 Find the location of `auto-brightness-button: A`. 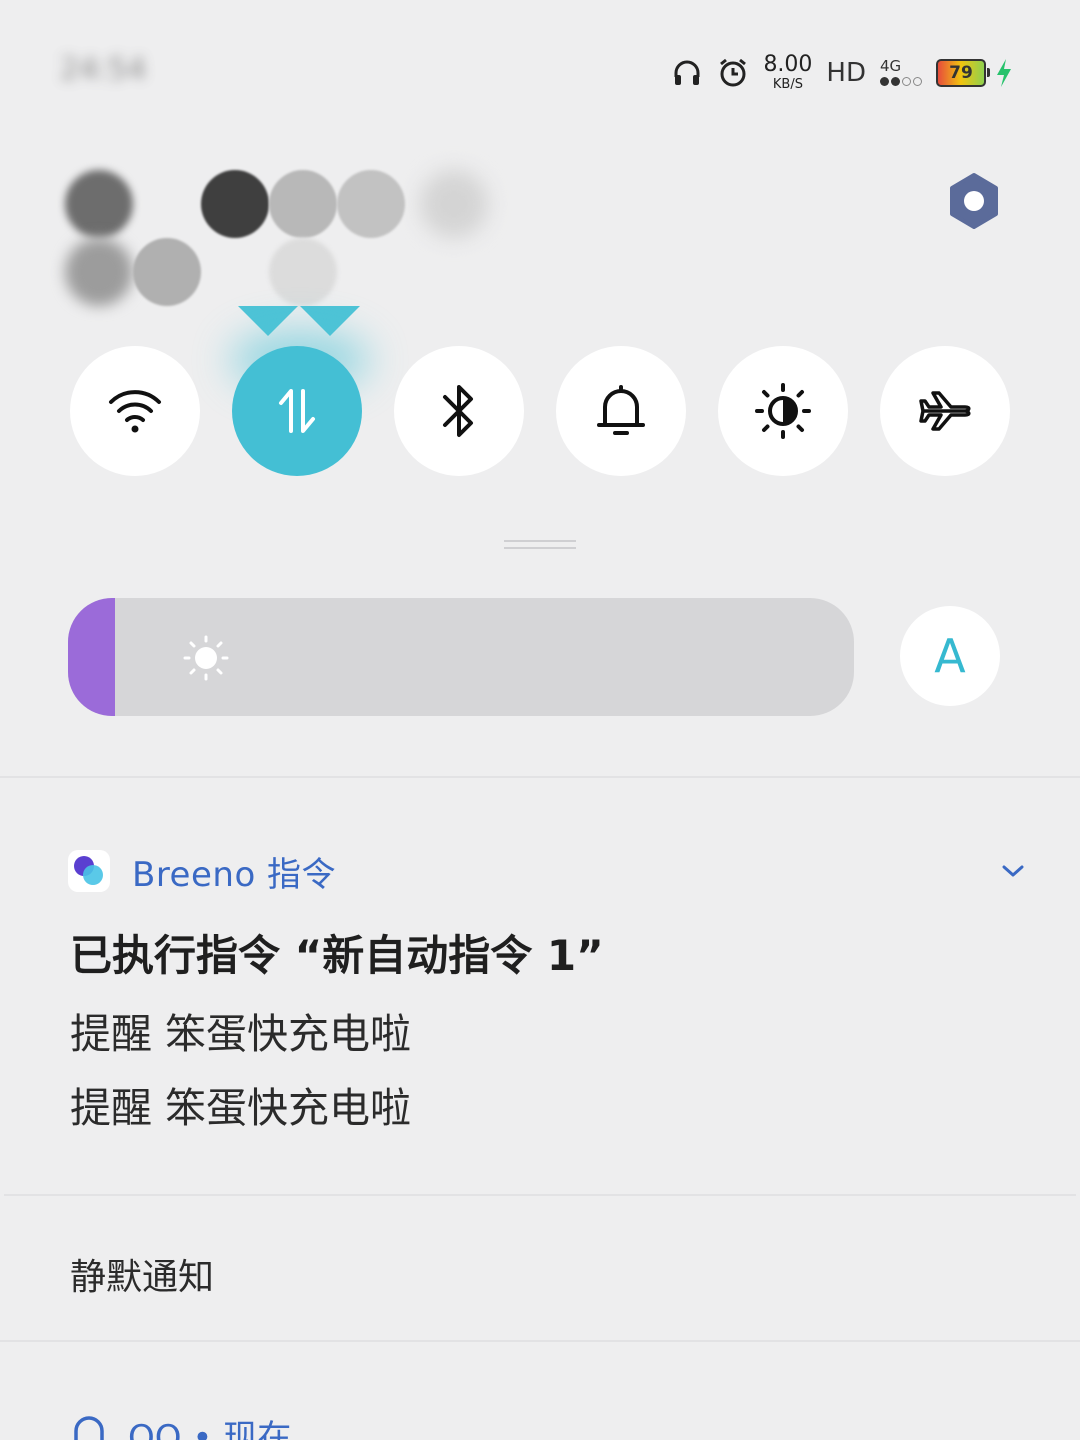

auto-brightness-button: A is located at coordinates (950, 656).